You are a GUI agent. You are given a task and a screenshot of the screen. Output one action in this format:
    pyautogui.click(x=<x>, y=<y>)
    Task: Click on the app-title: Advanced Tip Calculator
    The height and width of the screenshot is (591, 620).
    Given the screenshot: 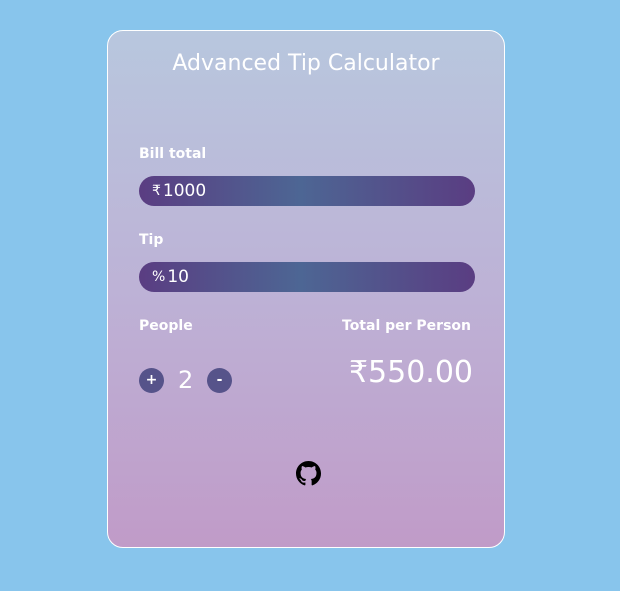 What is the action you would take?
    pyautogui.click(x=306, y=63)
    